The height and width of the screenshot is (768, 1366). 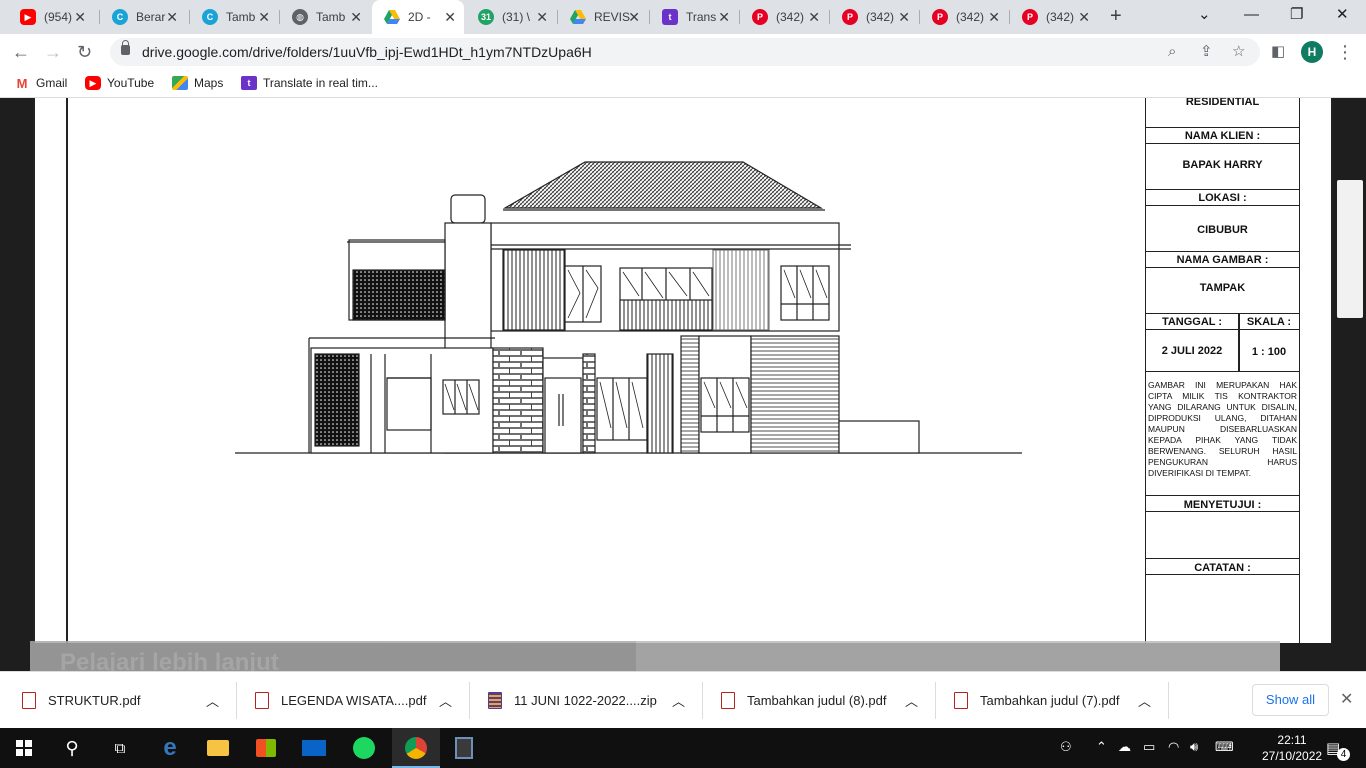 I want to click on new-tab-button: +, so click(x=1116, y=16).